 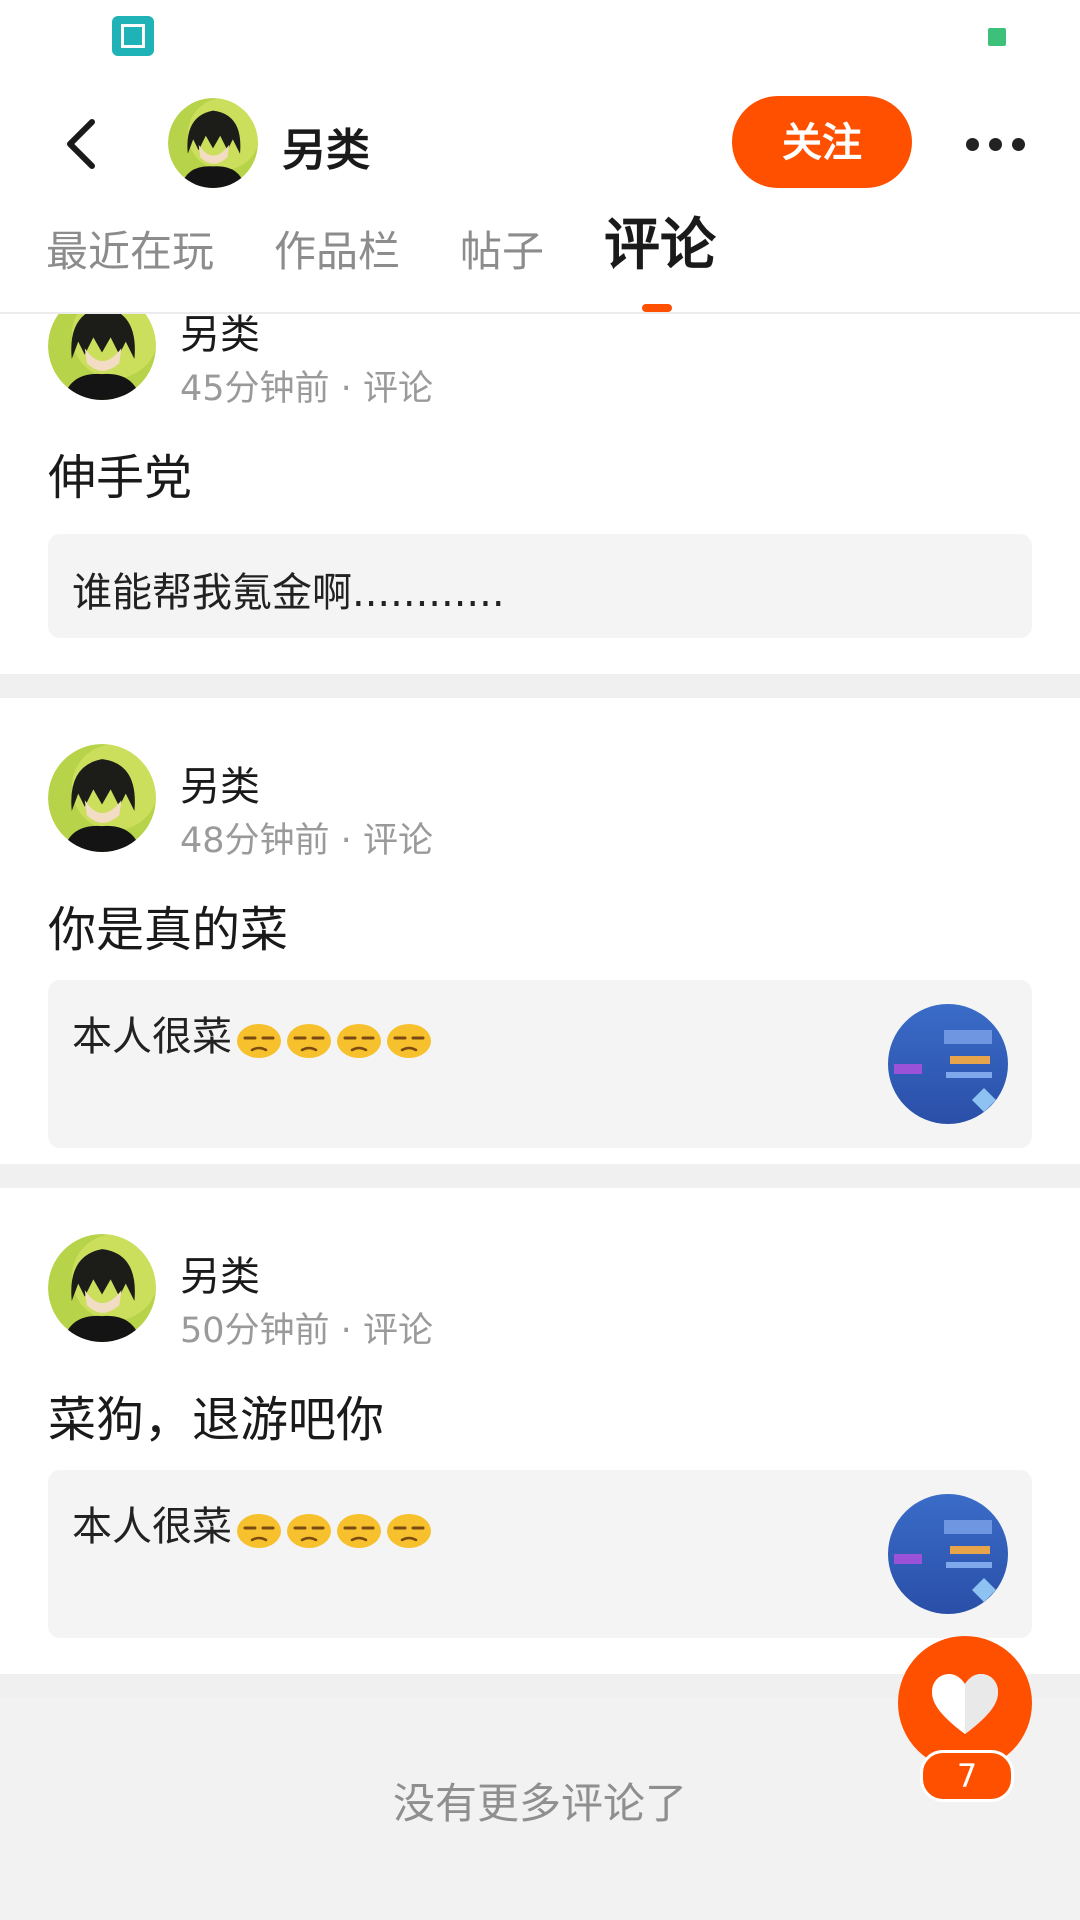 I want to click on more-dots-icon, so click(x=996, y=144).